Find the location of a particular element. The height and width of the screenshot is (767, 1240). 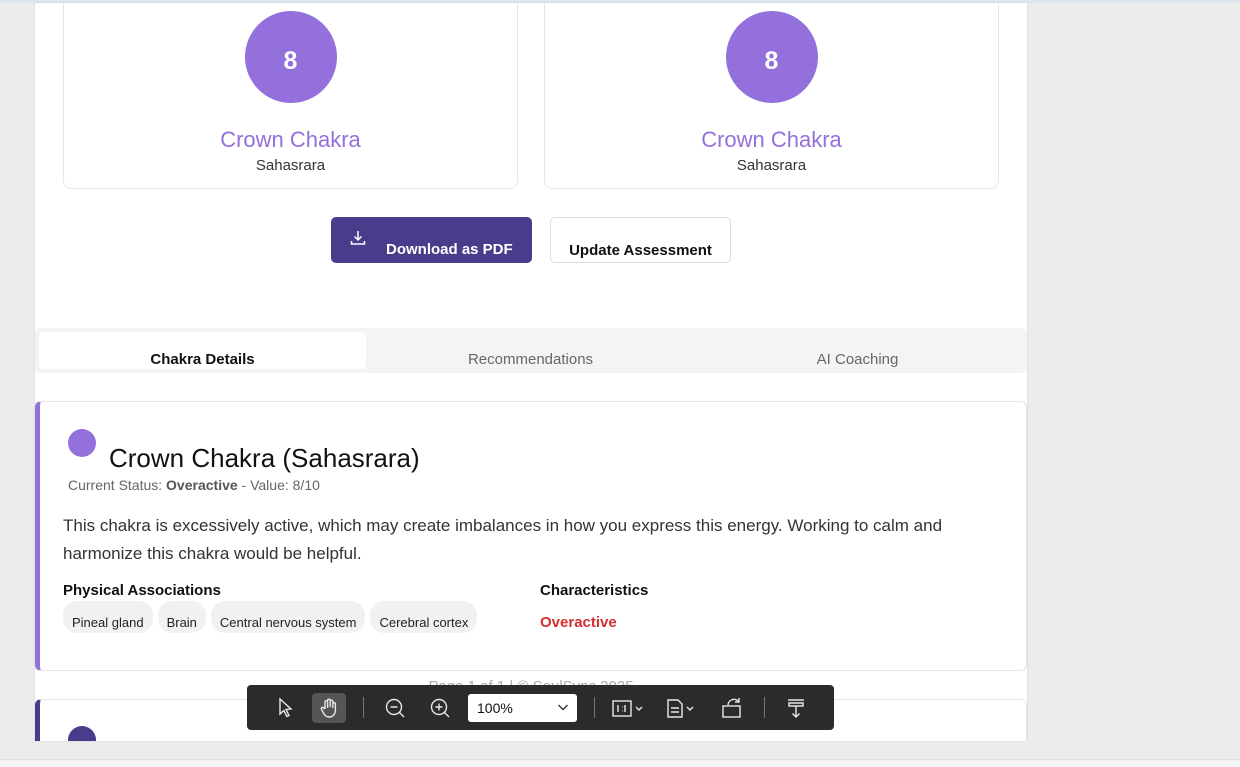

status-value-text: - Value: 8/10 is located at coordinates (278, 485).